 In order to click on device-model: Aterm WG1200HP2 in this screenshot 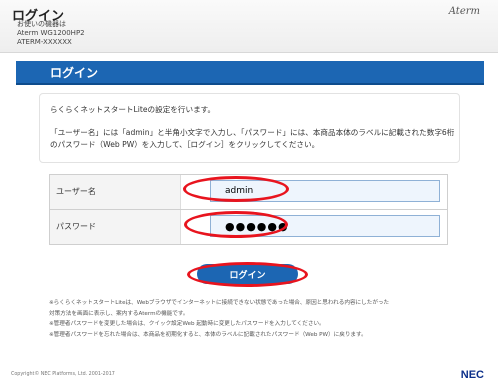, I will do `click(51, 33)`.